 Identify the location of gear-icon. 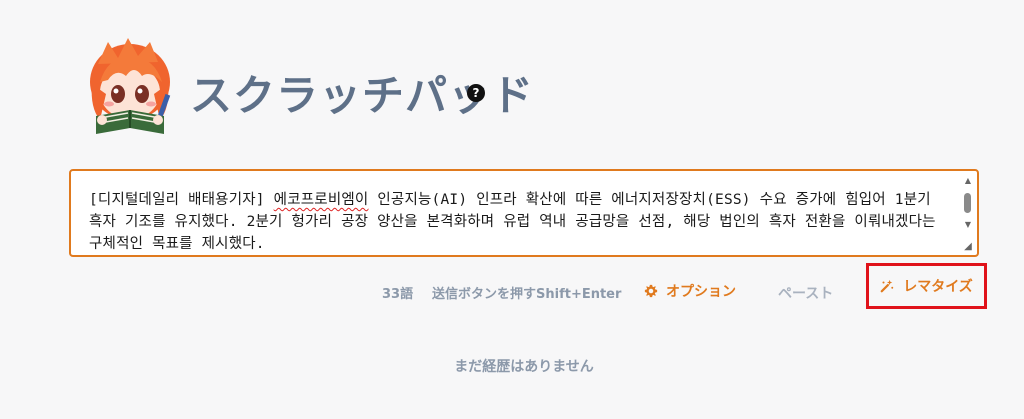
(651, 291).